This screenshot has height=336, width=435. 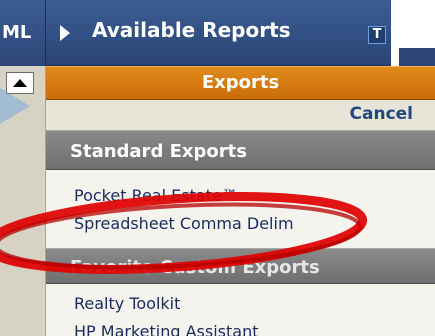 I want to click on favorite-custom-exports-title: Favorite Custom Exports, so click(x=195, y=267).